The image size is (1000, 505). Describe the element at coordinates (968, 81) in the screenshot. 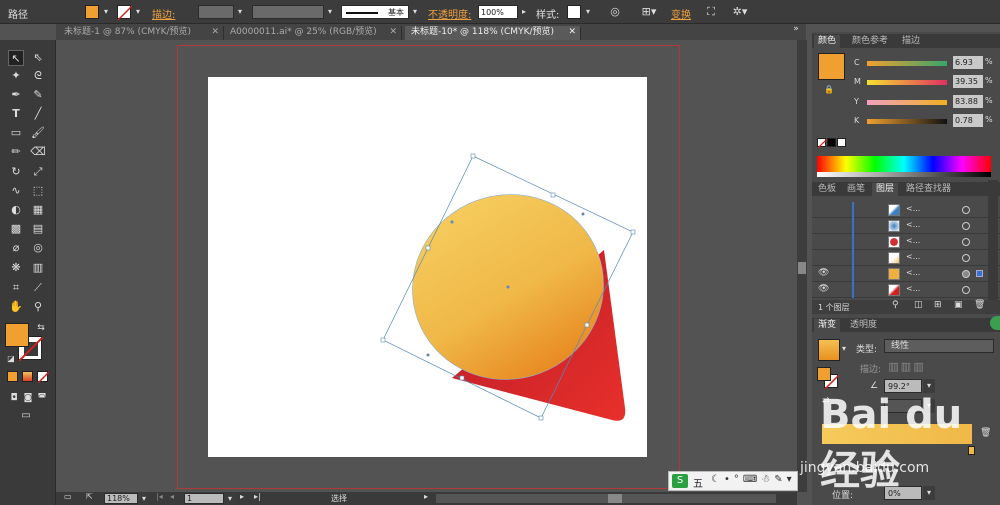

I see `magenta-value-field: 39.35` at that location.